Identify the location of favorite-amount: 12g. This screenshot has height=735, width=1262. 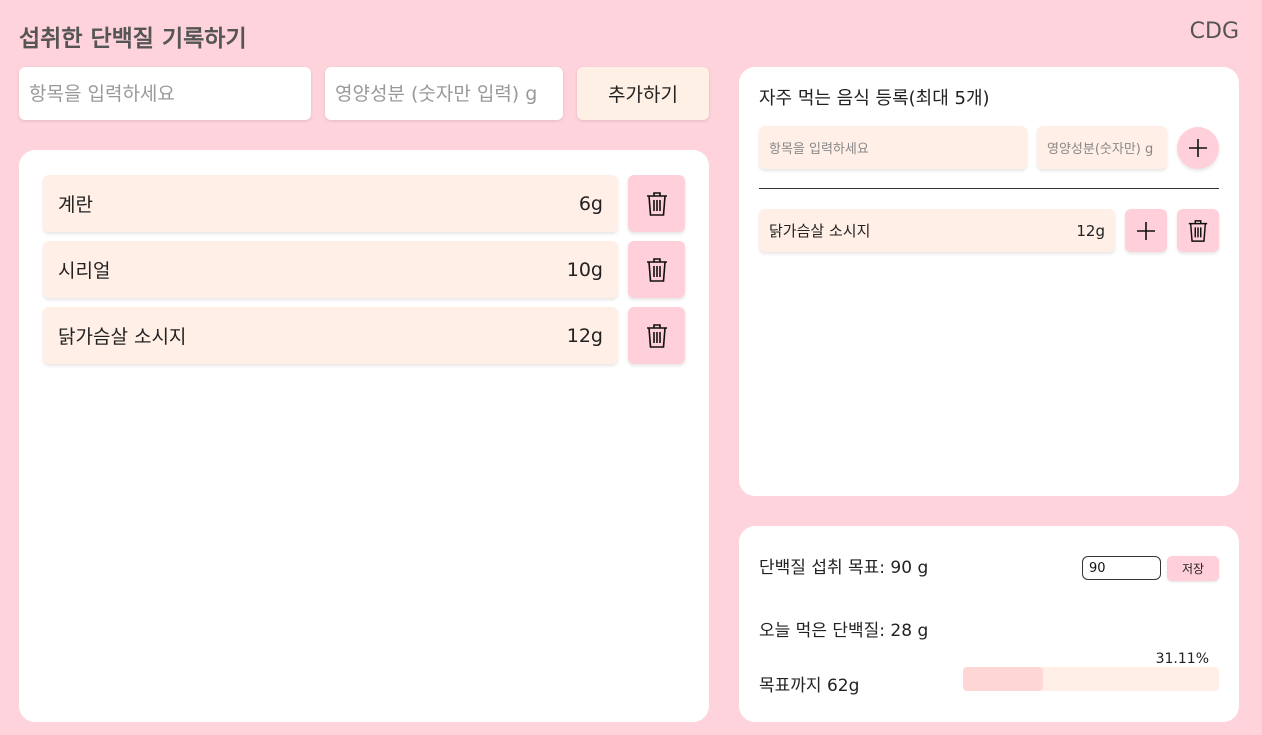
(1090, 230).